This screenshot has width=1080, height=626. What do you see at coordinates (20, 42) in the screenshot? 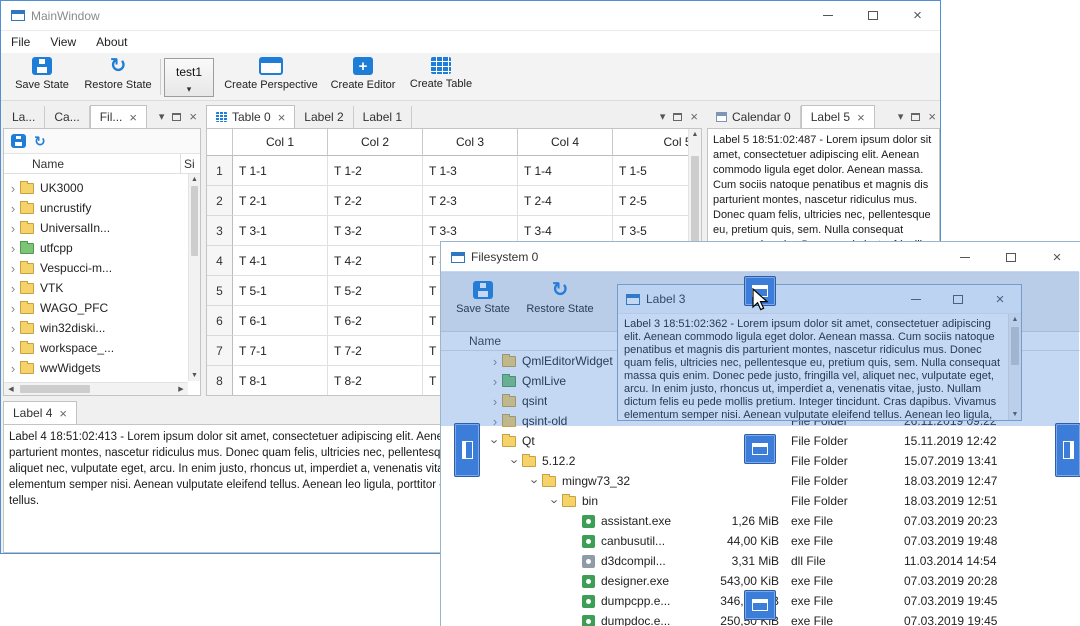
I see `menu-file: File` at bounding box center [20, 42].